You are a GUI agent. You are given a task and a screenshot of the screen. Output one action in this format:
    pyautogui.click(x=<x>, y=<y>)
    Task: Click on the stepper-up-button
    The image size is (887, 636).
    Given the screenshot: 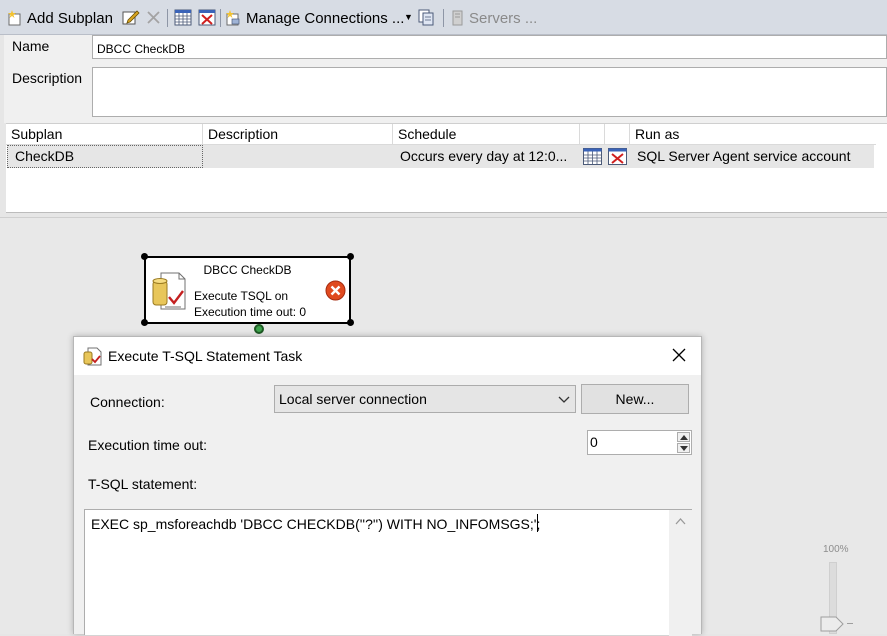 What is the action you would take?
    pyautogui.click(x=683, y=437)
    